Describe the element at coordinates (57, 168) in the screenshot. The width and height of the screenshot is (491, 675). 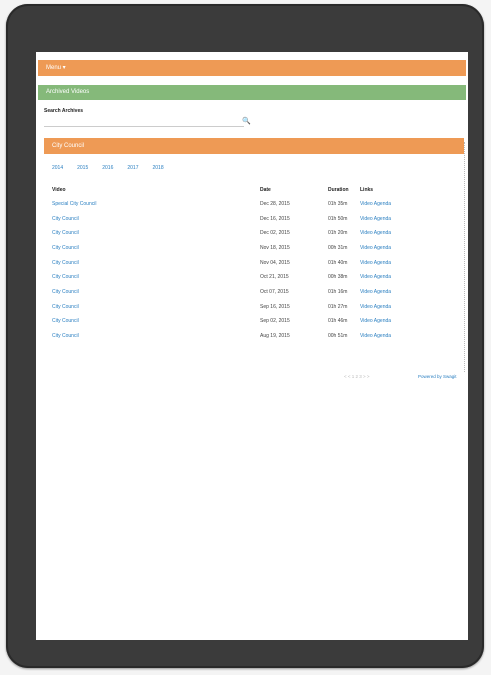
I see `year-tab: 2014` at that location.